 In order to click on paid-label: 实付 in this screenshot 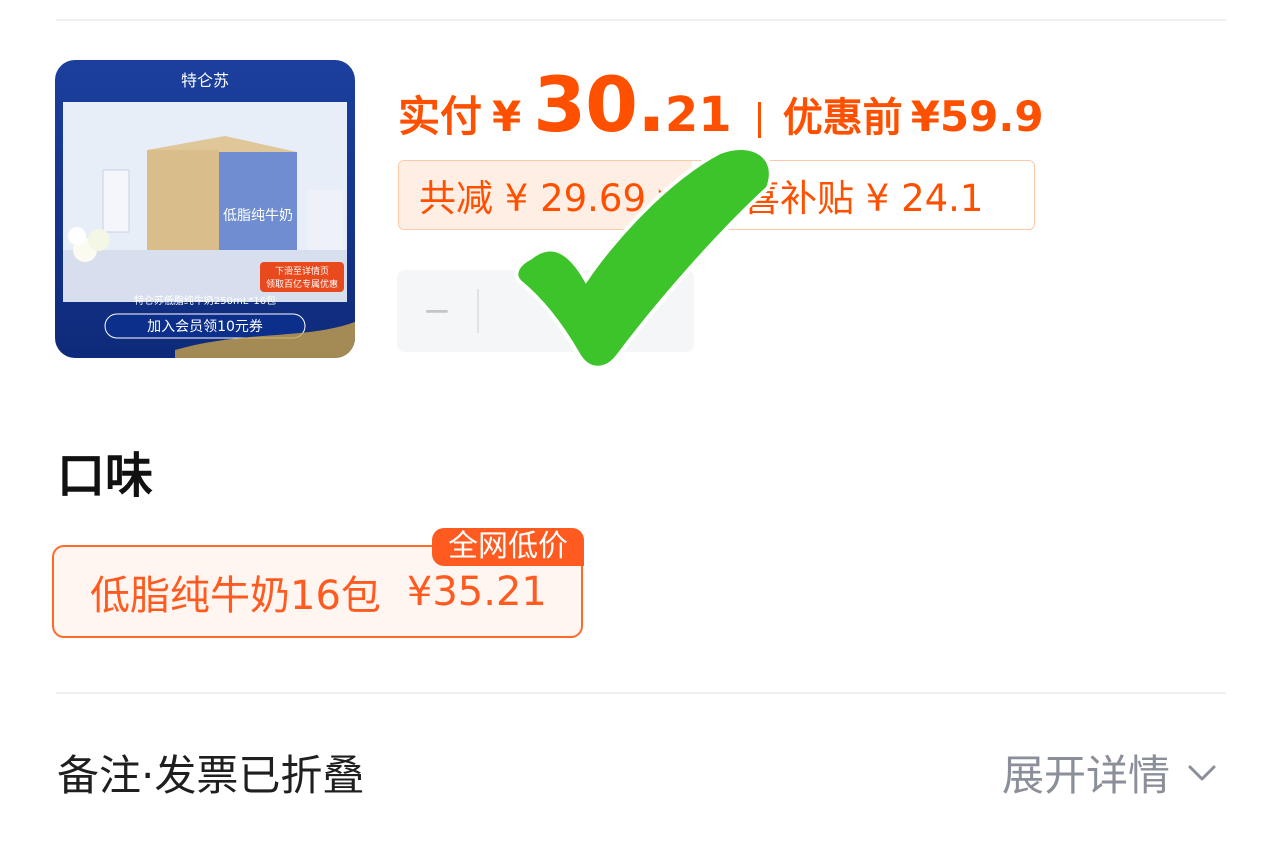, I will do `click(440, 116)`.